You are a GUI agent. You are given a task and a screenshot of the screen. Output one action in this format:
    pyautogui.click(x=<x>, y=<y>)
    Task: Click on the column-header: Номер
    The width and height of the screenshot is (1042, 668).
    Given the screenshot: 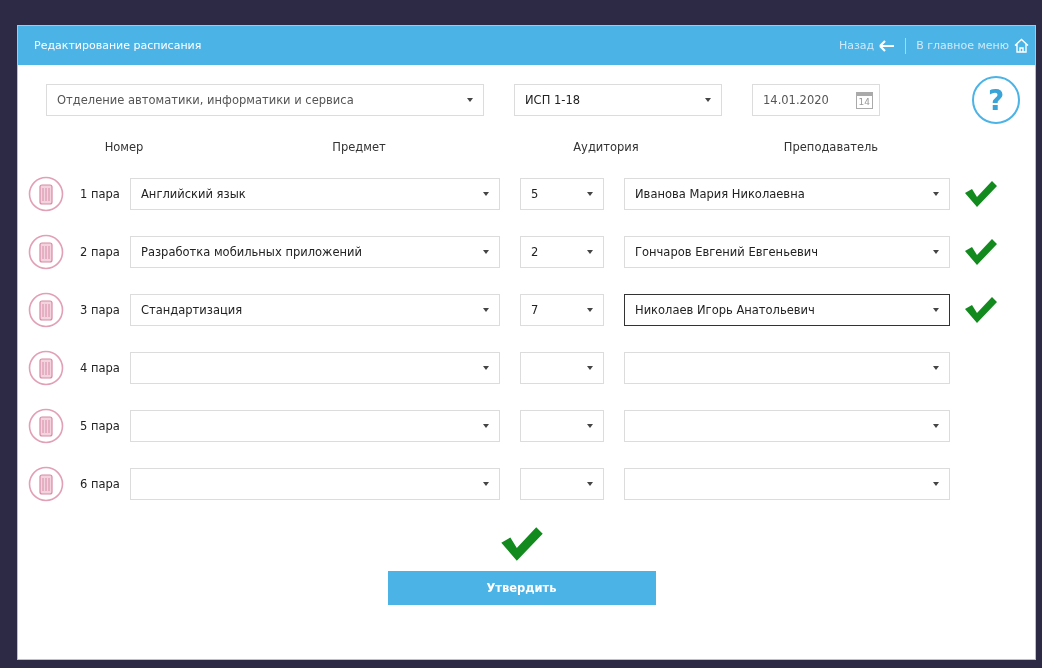 What is the action you would take?
    pyautogui.click(x=124, y=147)
    